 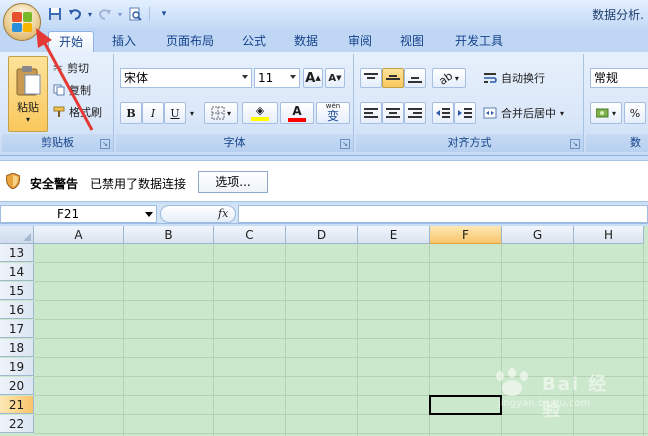 I want to click on row-header-19: 19, so click(x=17, y=367).